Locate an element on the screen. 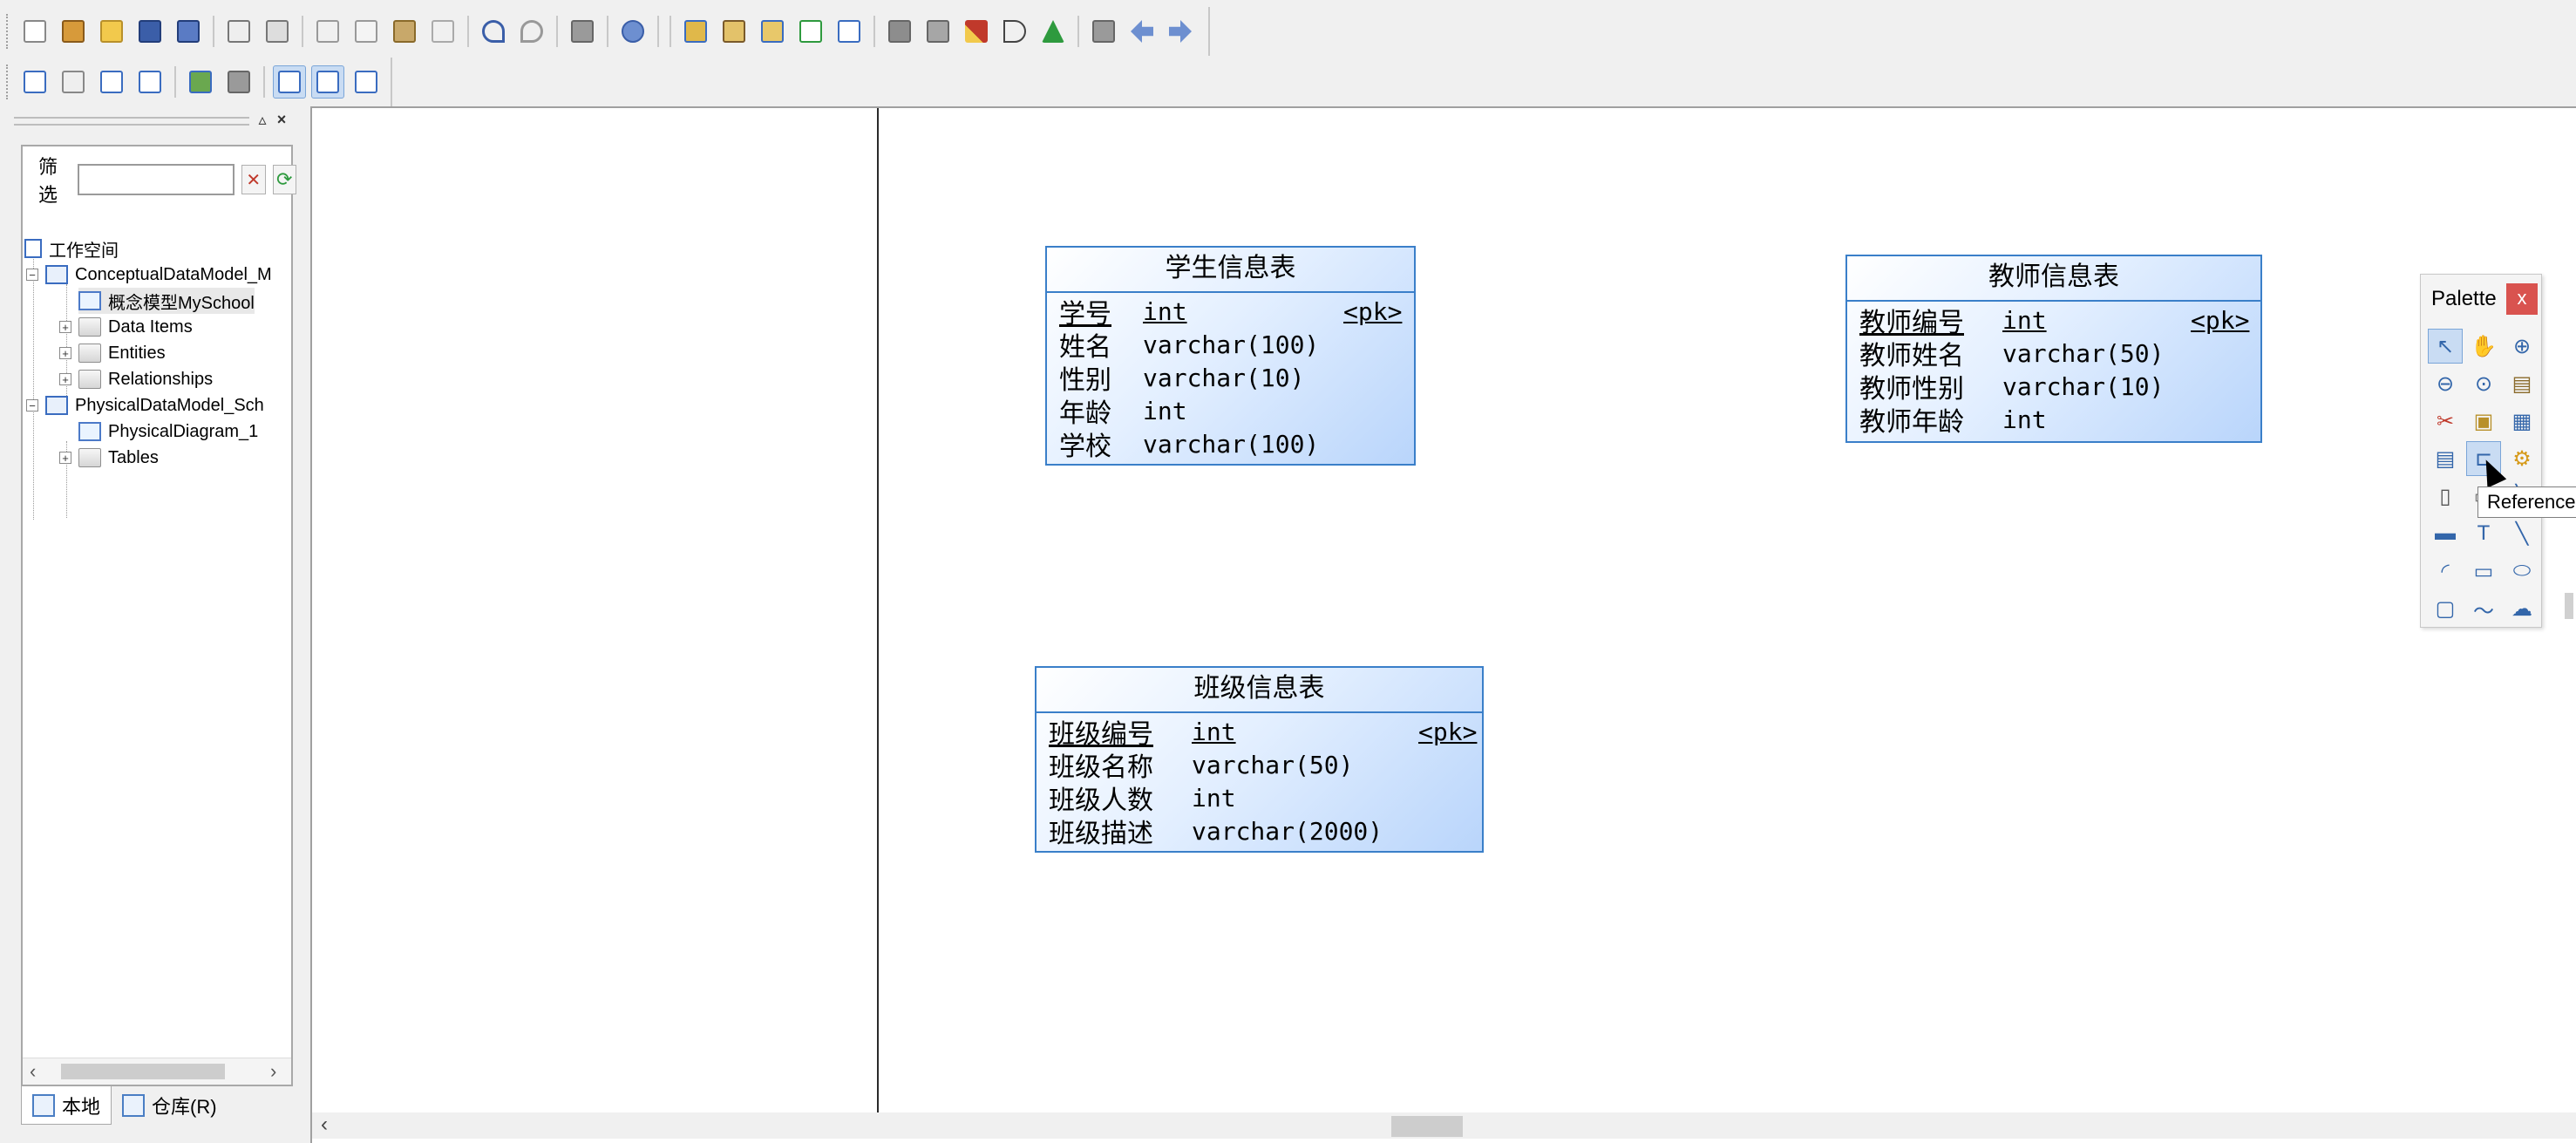  symbol-button is located at coordinates (900, 32).